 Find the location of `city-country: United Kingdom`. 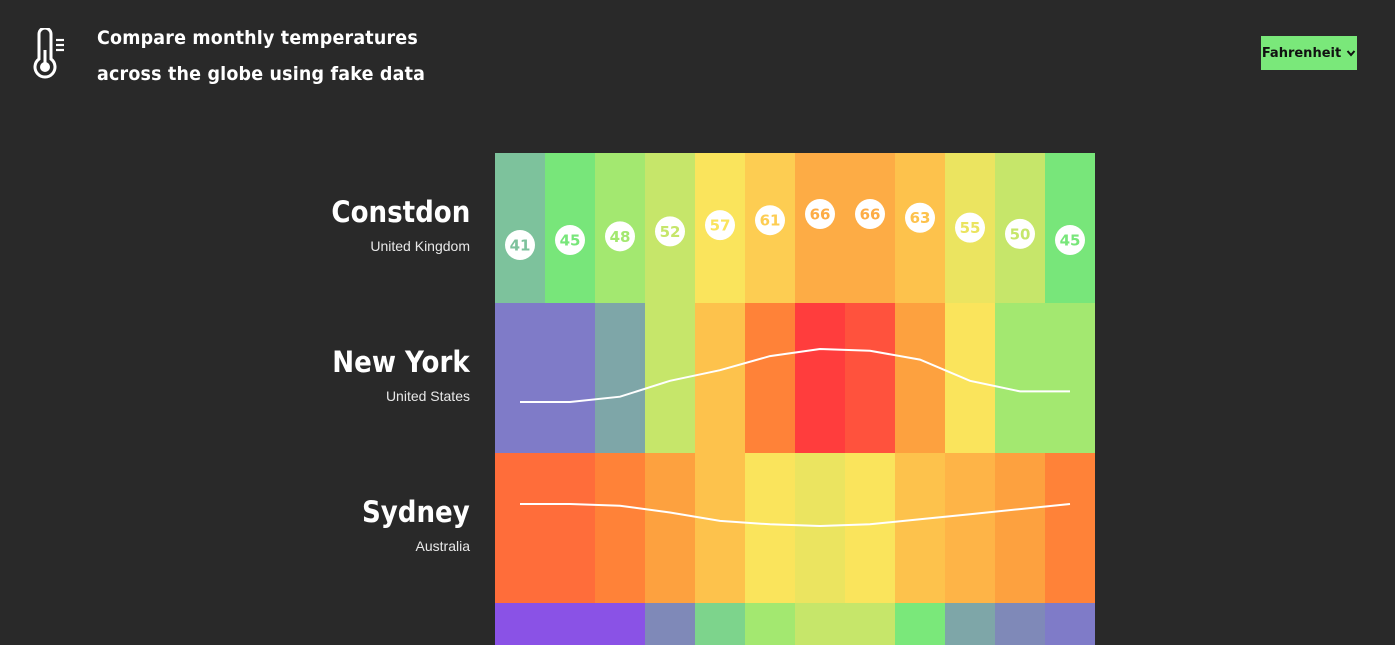

city-country: United Kingdom is located at coordinates (420, 246).